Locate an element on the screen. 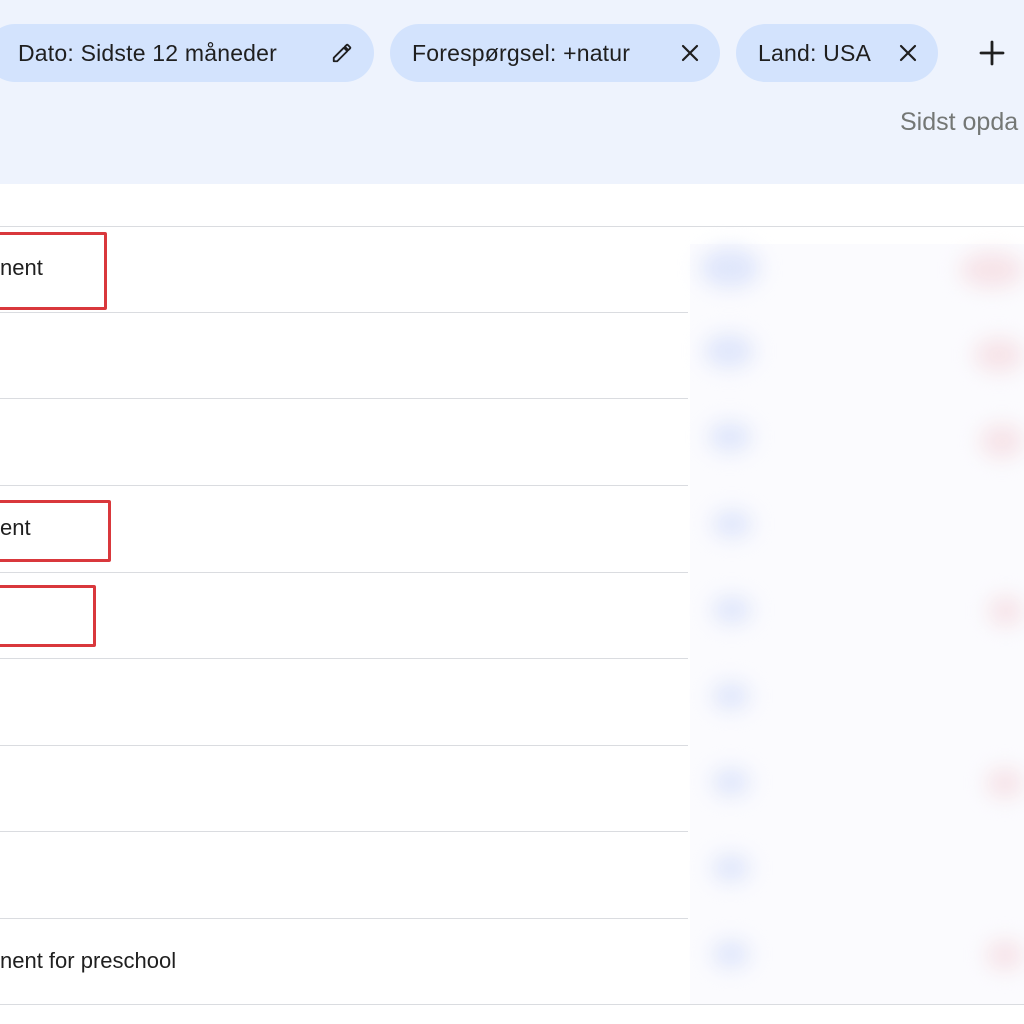 The image size is (1024, 1024). table-header-row is located at coordinates (512, 205).